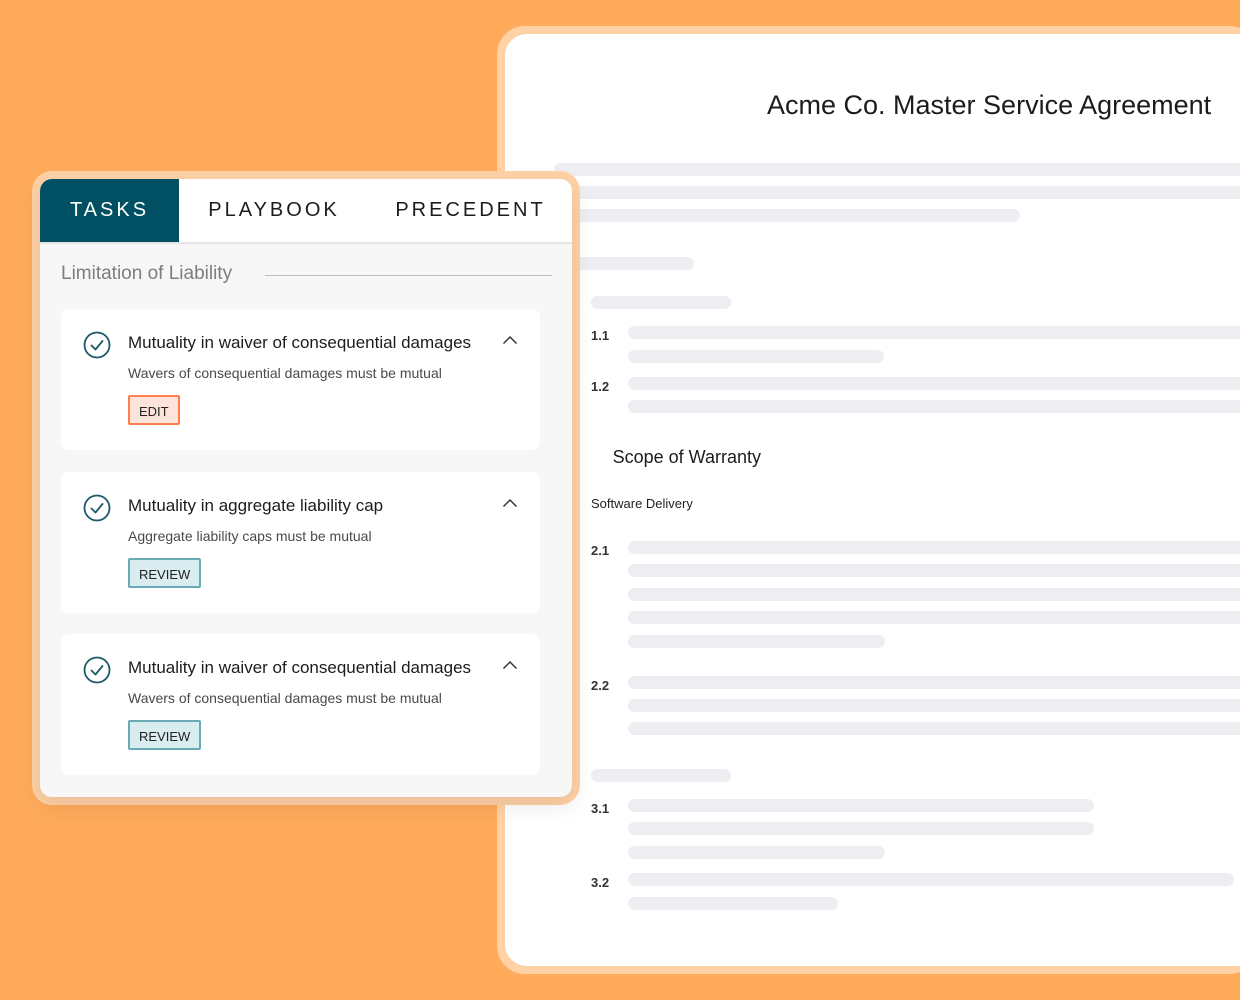  I want to click on tab-playbook: PLAYBOOK, so click(274, 210).